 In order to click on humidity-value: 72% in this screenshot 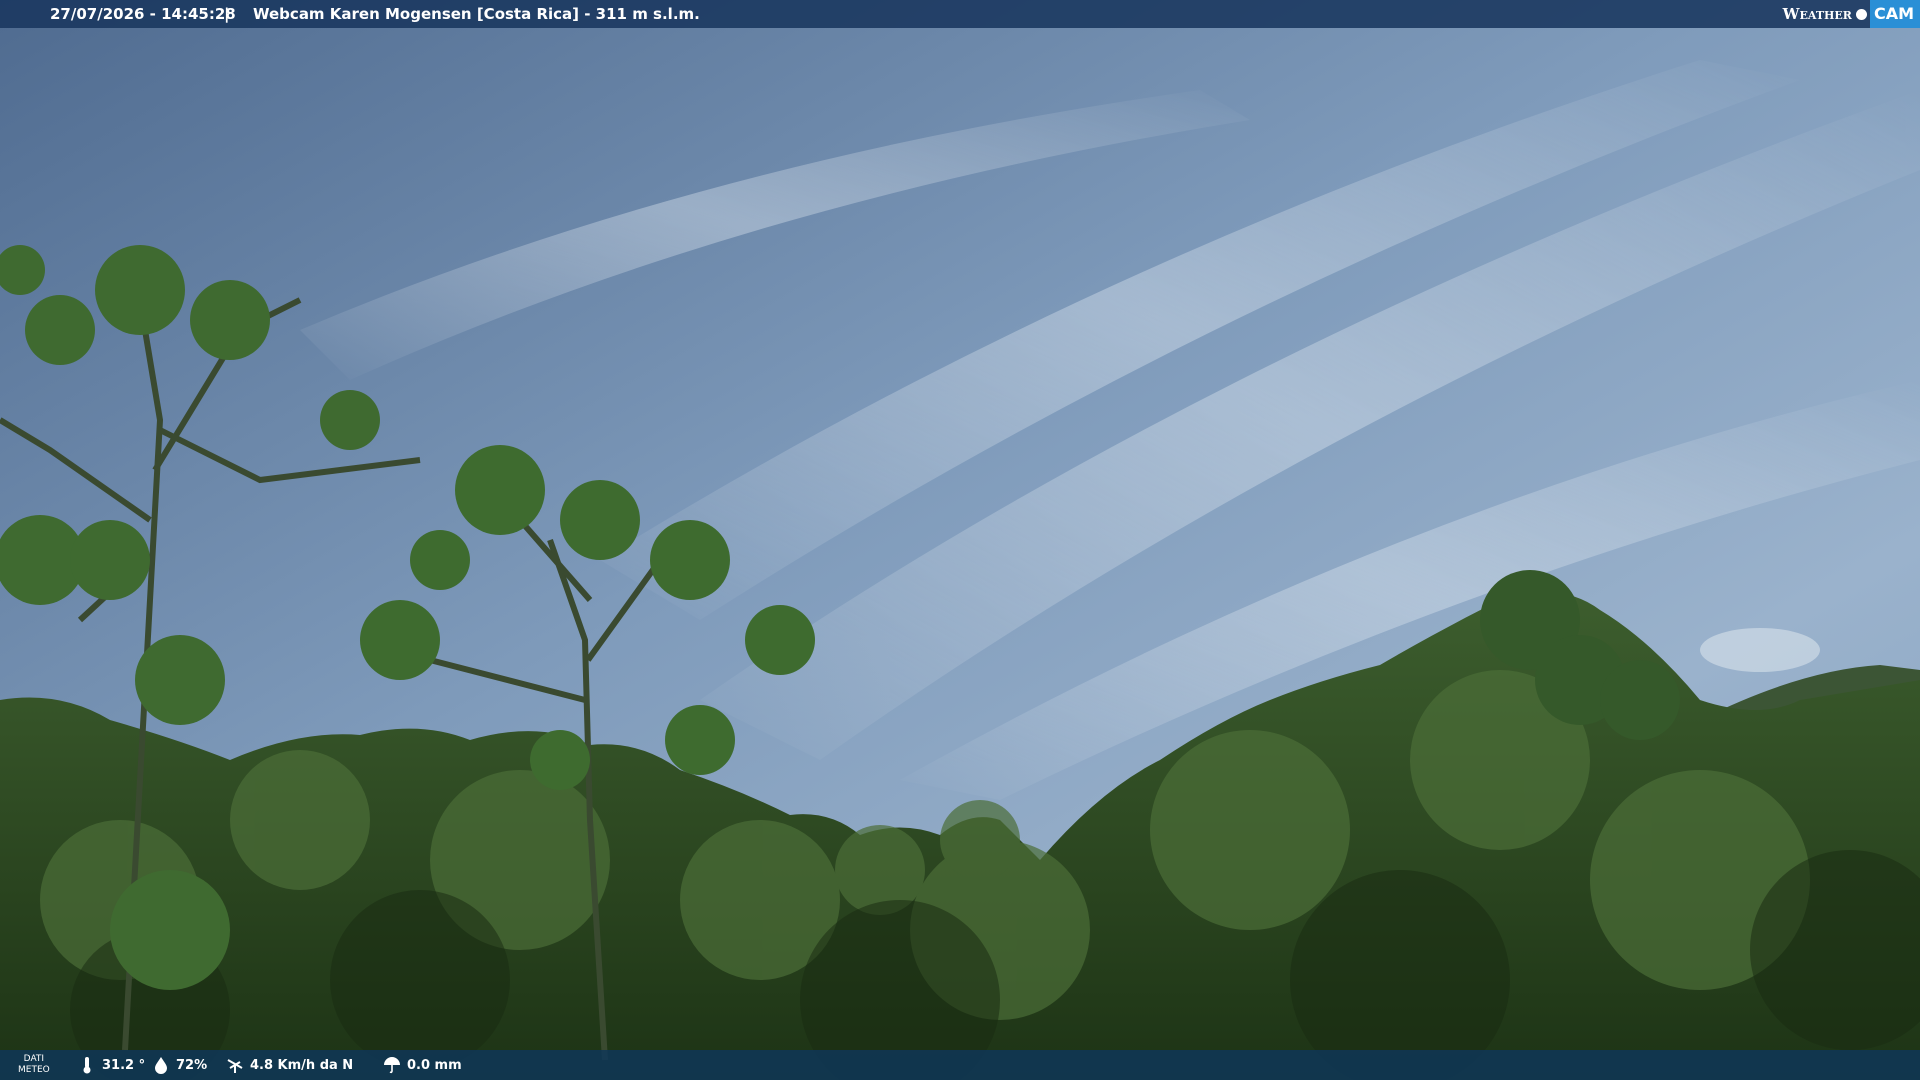, I will do `click(192, 1065)`.